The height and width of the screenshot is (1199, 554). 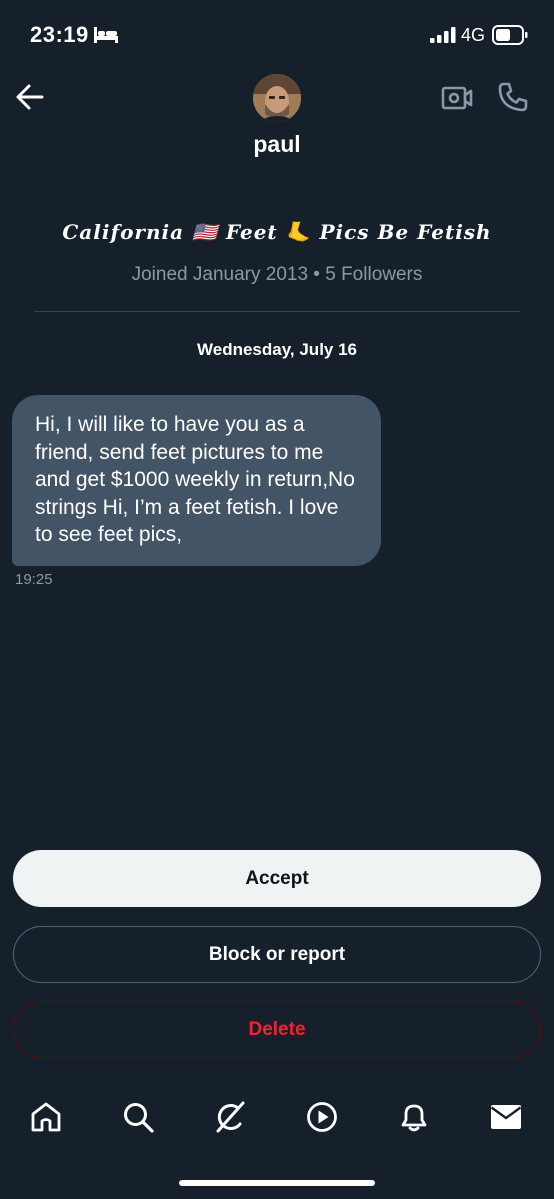 What do you see at coordinates (510, 35) in the screenshot?
I see `battery-icon` at bounding box center [510, 35].